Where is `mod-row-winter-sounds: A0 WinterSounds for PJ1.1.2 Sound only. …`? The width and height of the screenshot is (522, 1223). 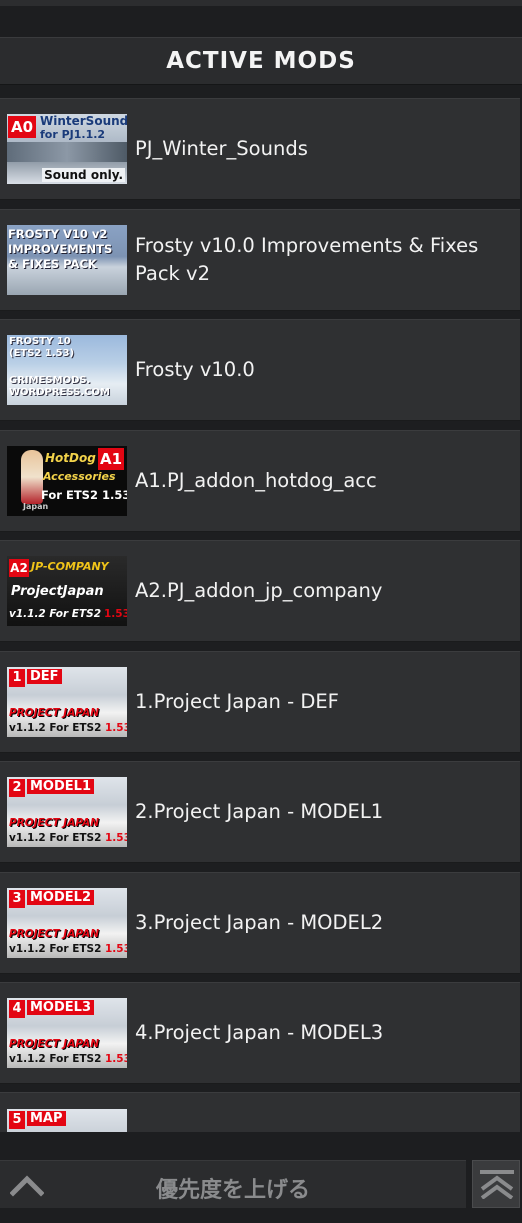 mod-row-winter-sounds: A0 WinterSounds for PJ1.1.2 Sound only. … is located at coordinates (260, 149).